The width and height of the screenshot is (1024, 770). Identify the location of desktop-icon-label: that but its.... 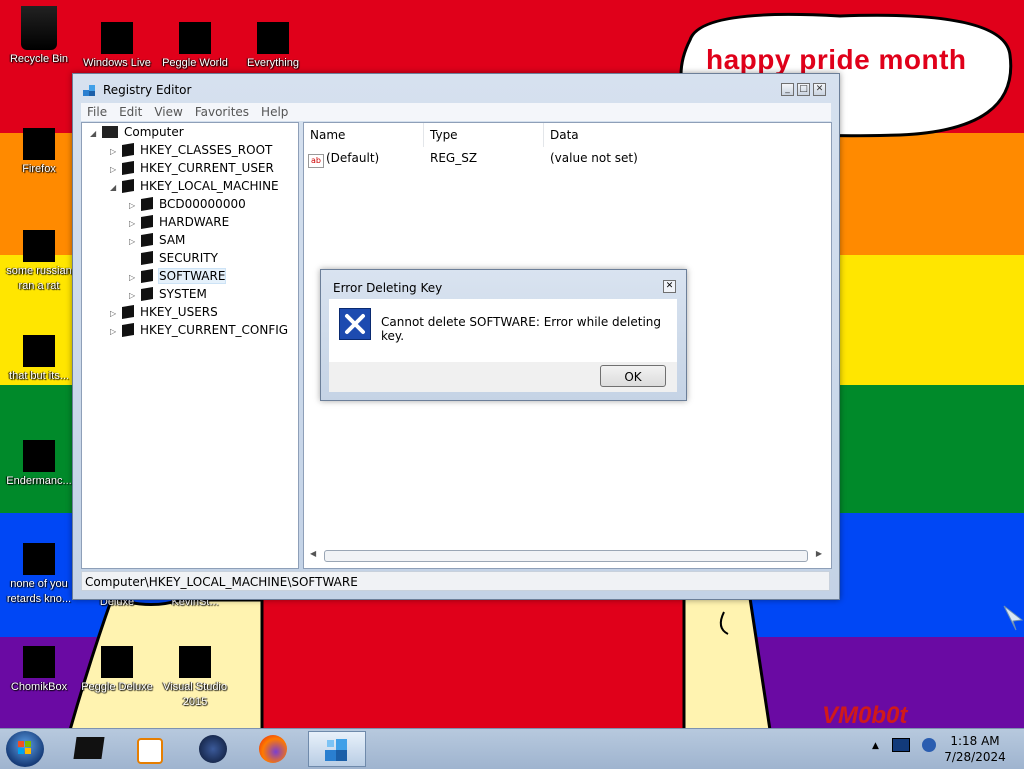
(39, 376).